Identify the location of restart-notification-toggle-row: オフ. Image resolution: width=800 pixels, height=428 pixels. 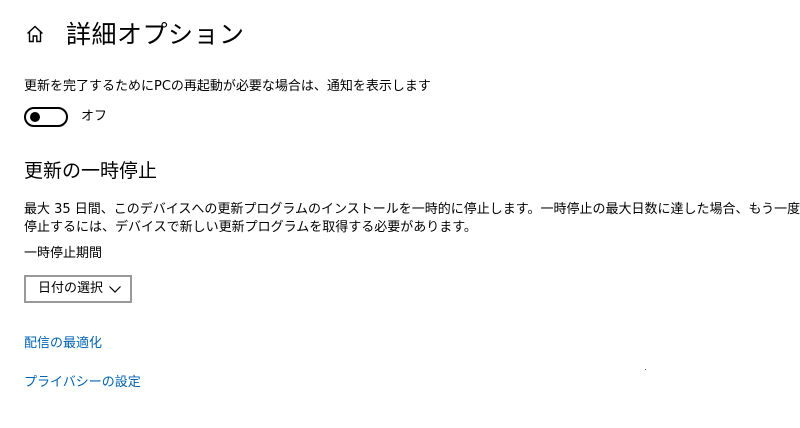
(65, 117).